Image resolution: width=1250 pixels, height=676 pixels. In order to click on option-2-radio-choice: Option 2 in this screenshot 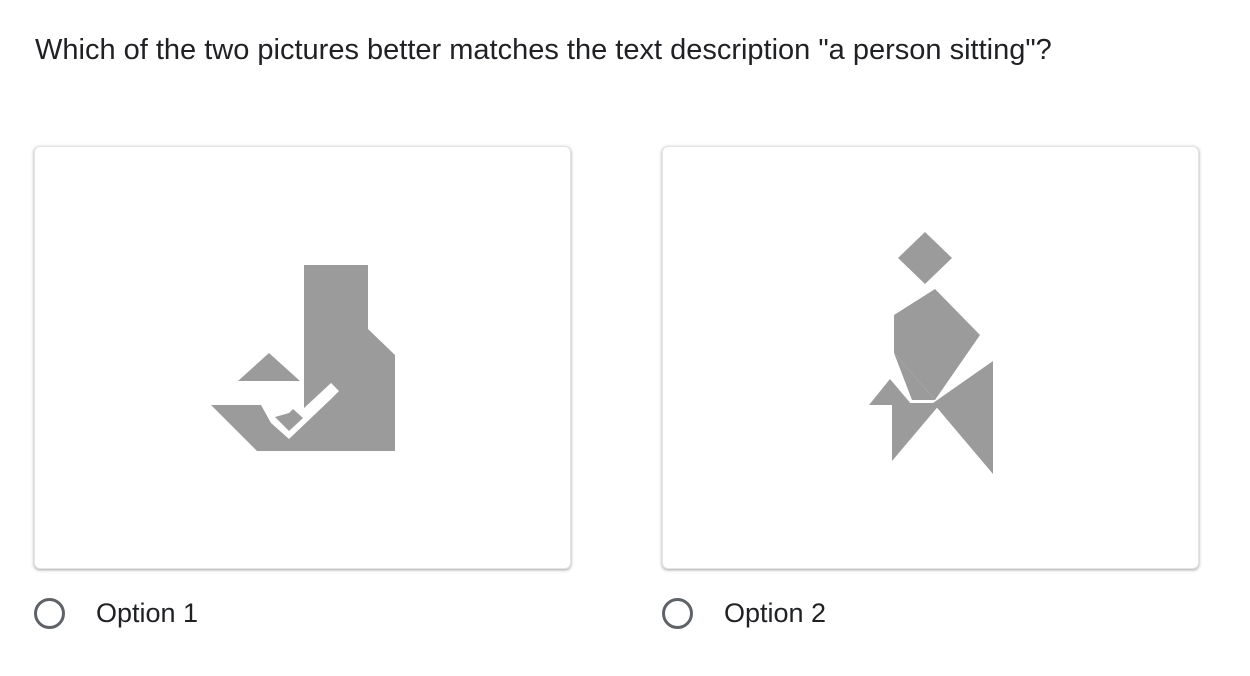, I will do `click(744, 613)`.